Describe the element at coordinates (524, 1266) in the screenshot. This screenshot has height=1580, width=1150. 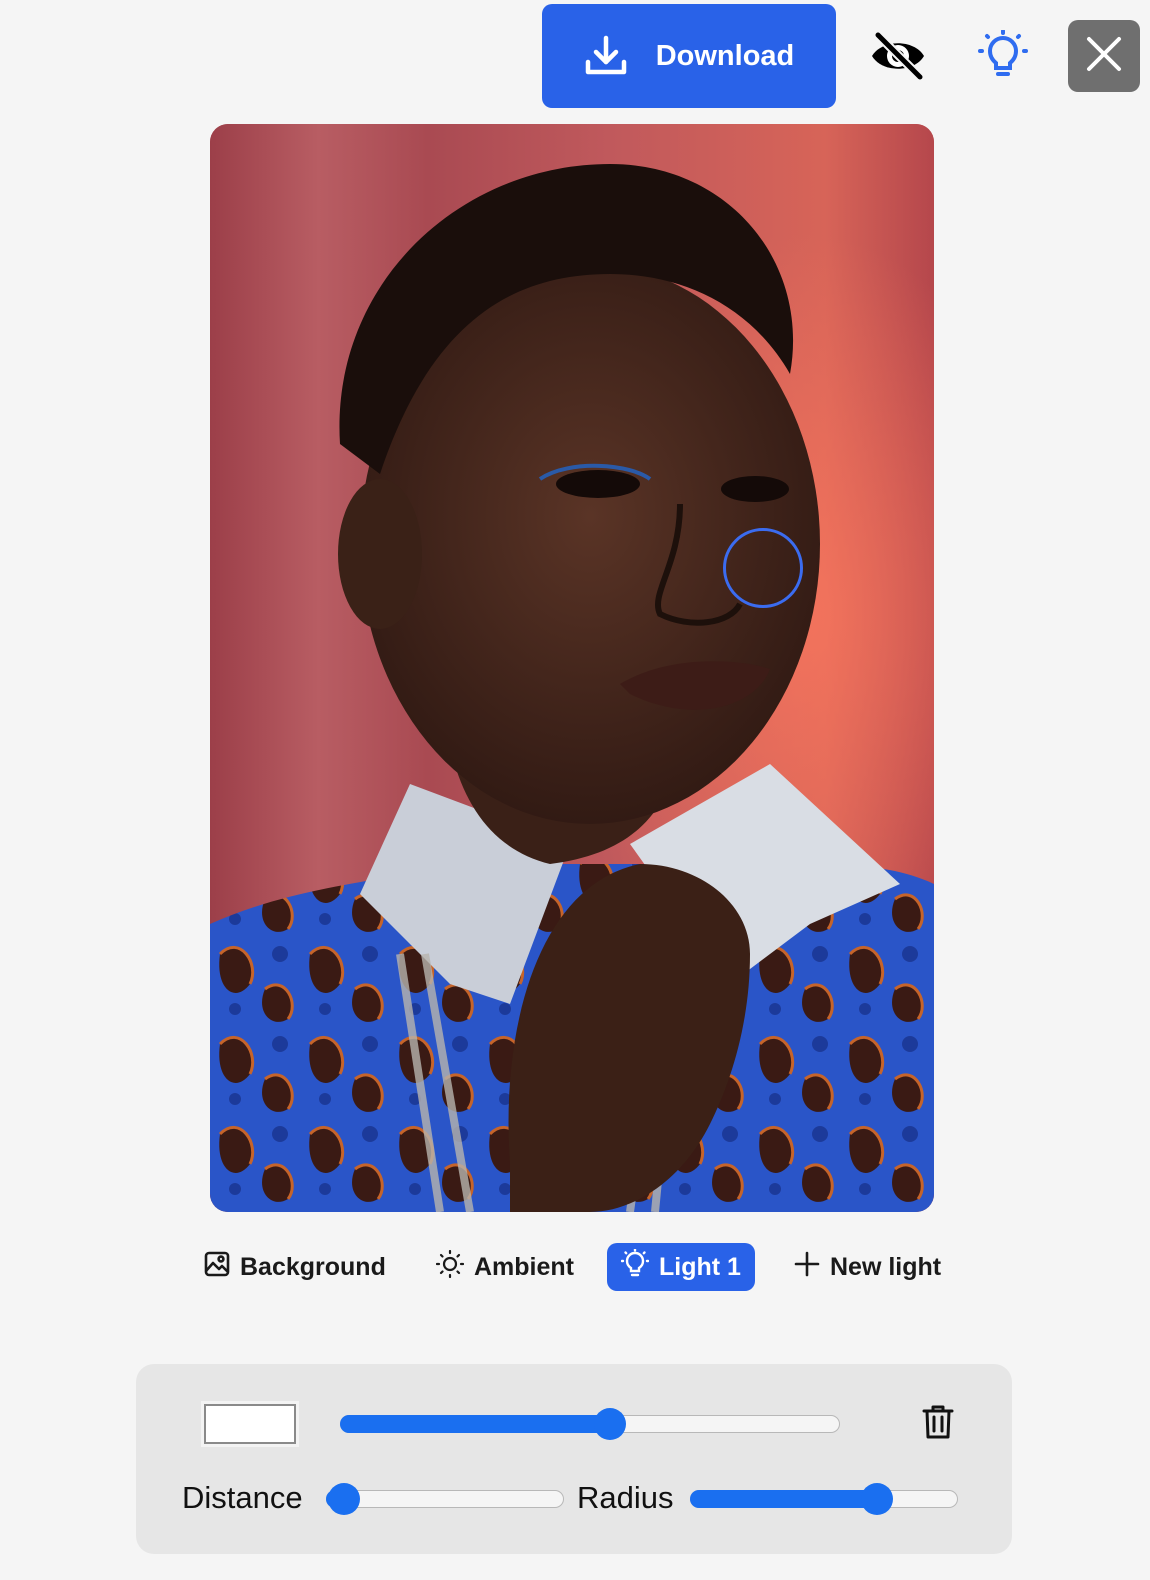
I see `tab-label: Ambient` at that location.